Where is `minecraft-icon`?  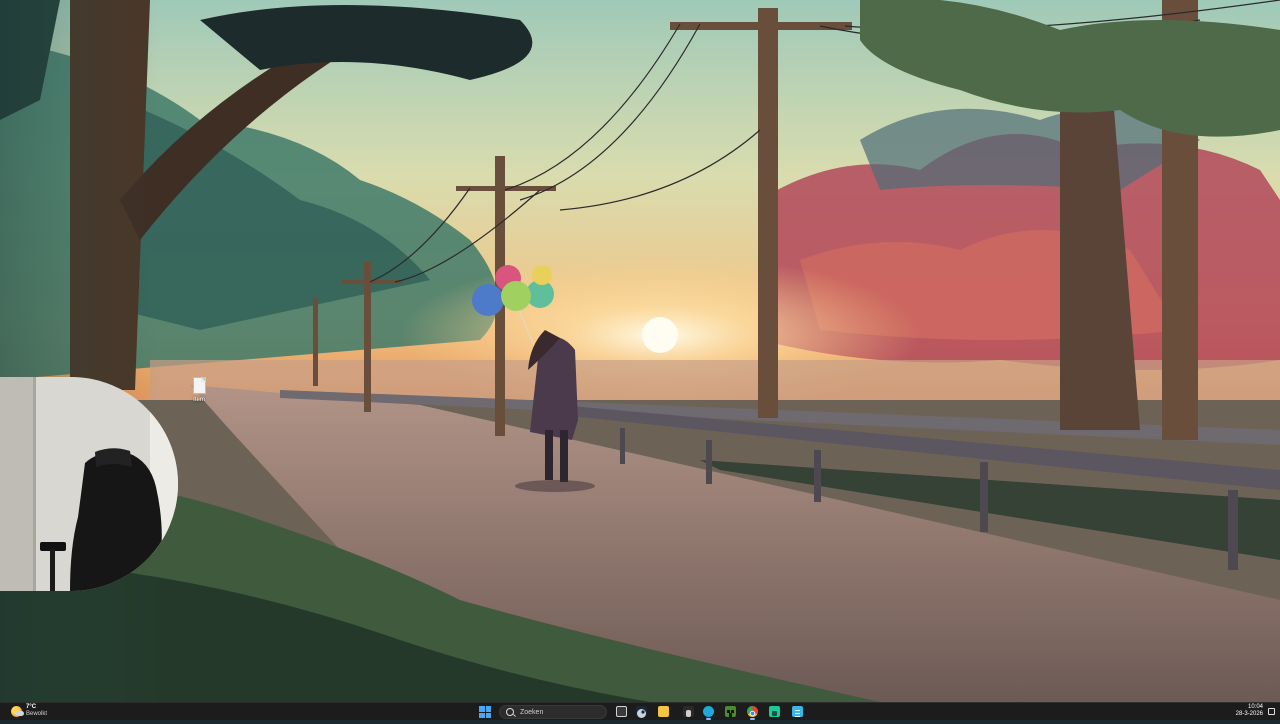
minecraft-icon is located at coordinates (730, 711).